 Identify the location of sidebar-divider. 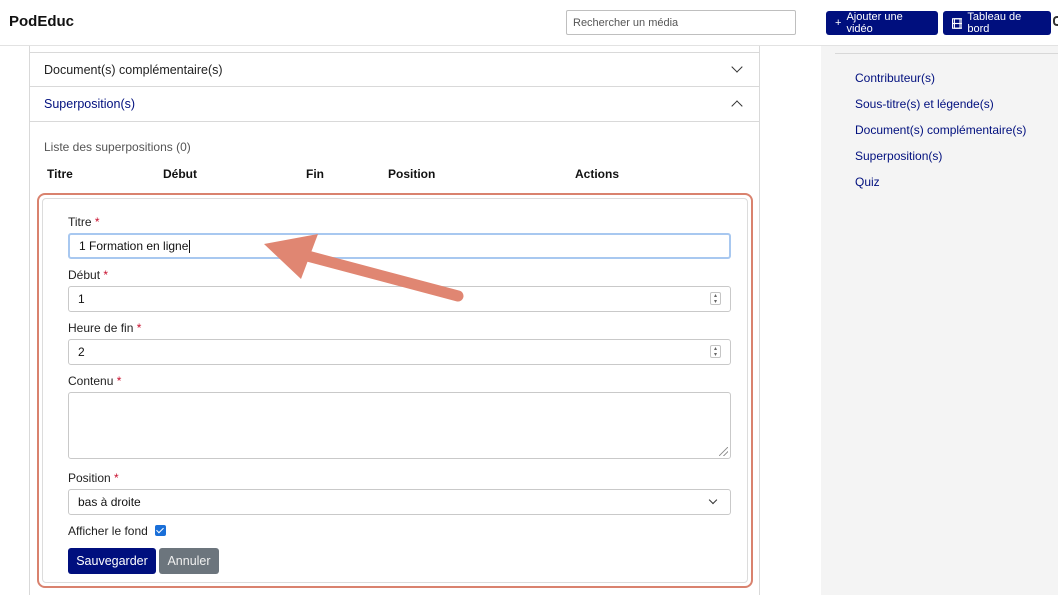
(946, 53).